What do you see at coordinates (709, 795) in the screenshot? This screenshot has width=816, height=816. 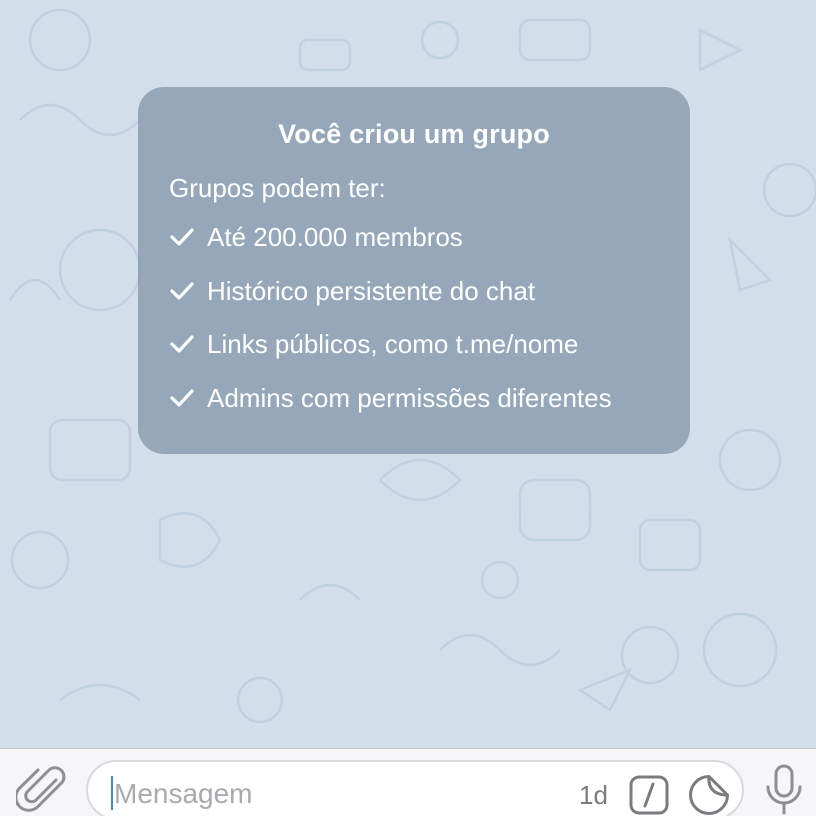 I see `sticker-icon` at bounding box center [709, 795].